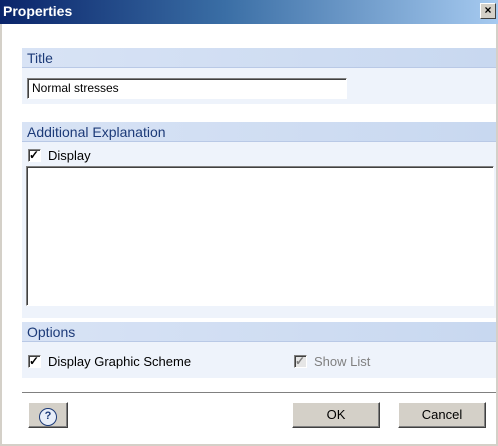  I want to click on title-bar: Properties ×, so click(249, 12).